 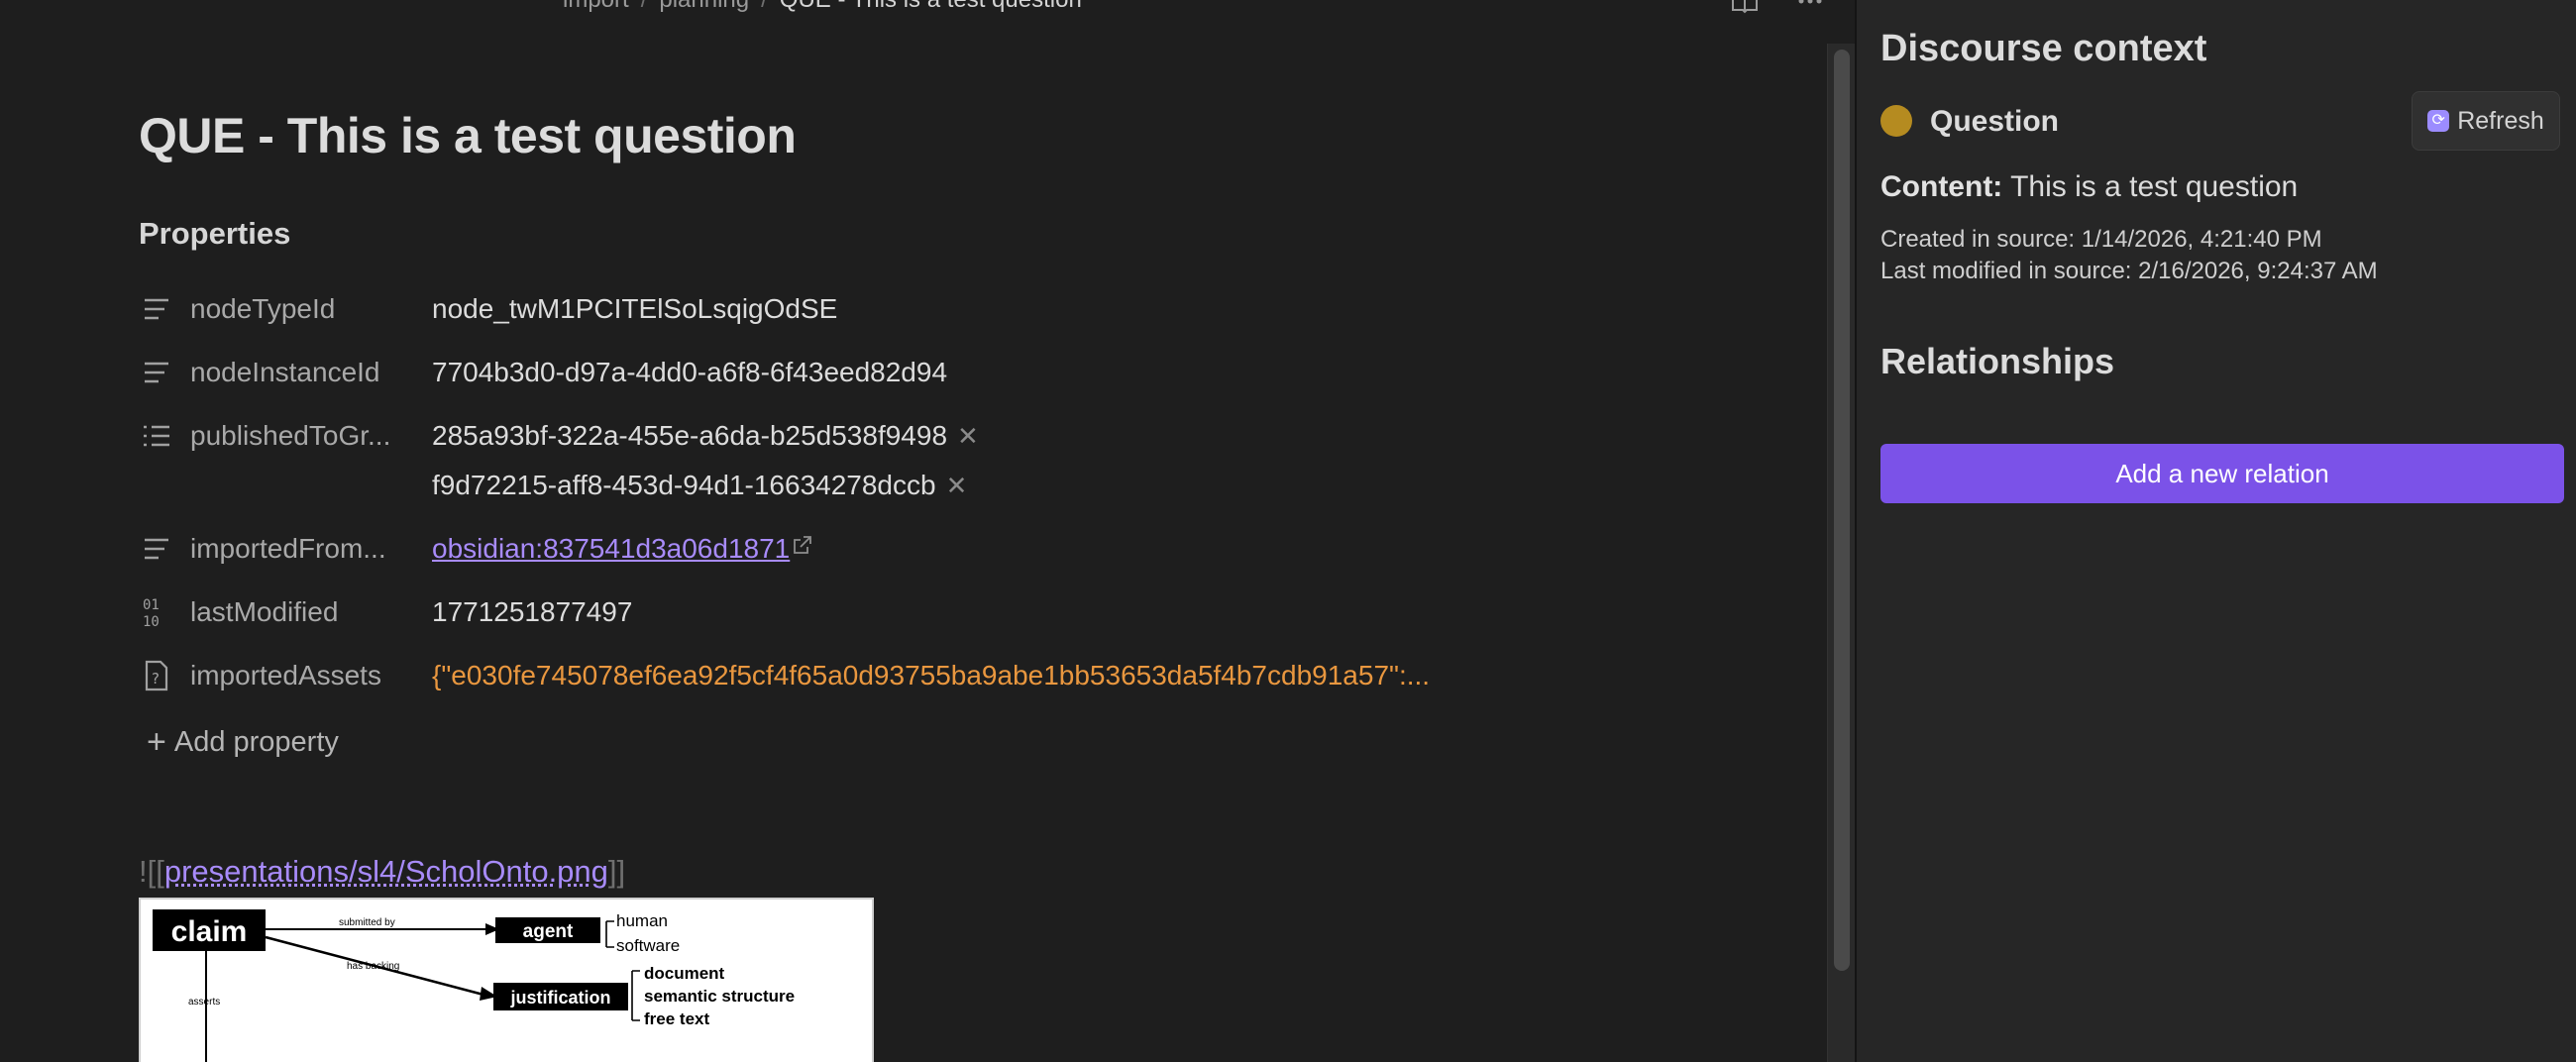 What do you see at coordinates (285, 675) in the screenshot?
I see `property-key: importedAssets` at bounding box center [285, 675].